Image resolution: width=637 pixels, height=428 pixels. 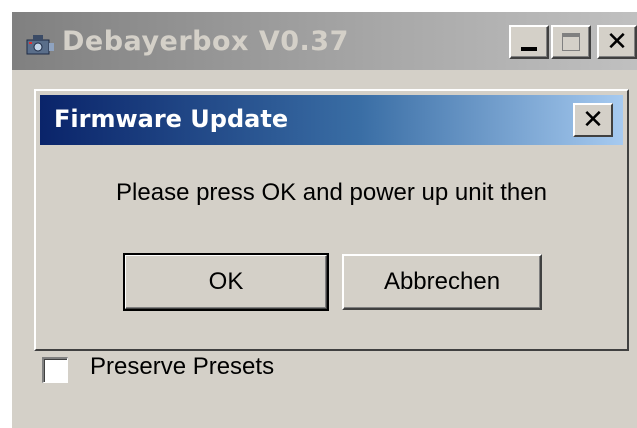 I want to click on main-title-bar: Debayerbox V0.37 ✕, so click(x=324, y=41).